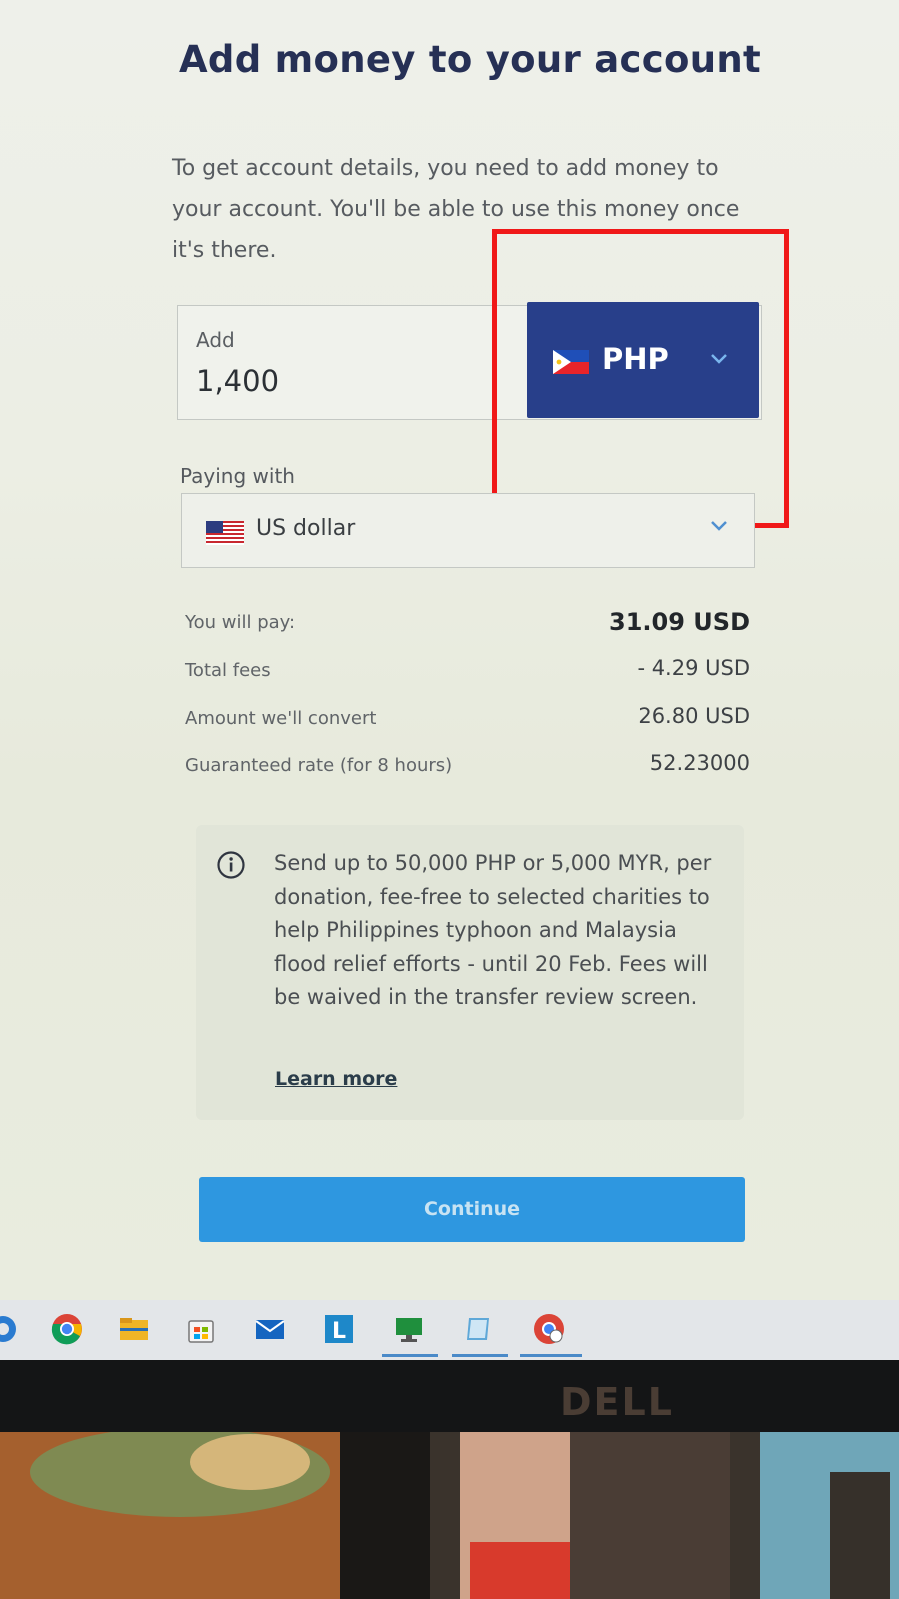  What do you see at coordinates (617, 1402) in the screenshot?
I see `monitor-brand-logo: DELL` at bounding box center [617, 1402].